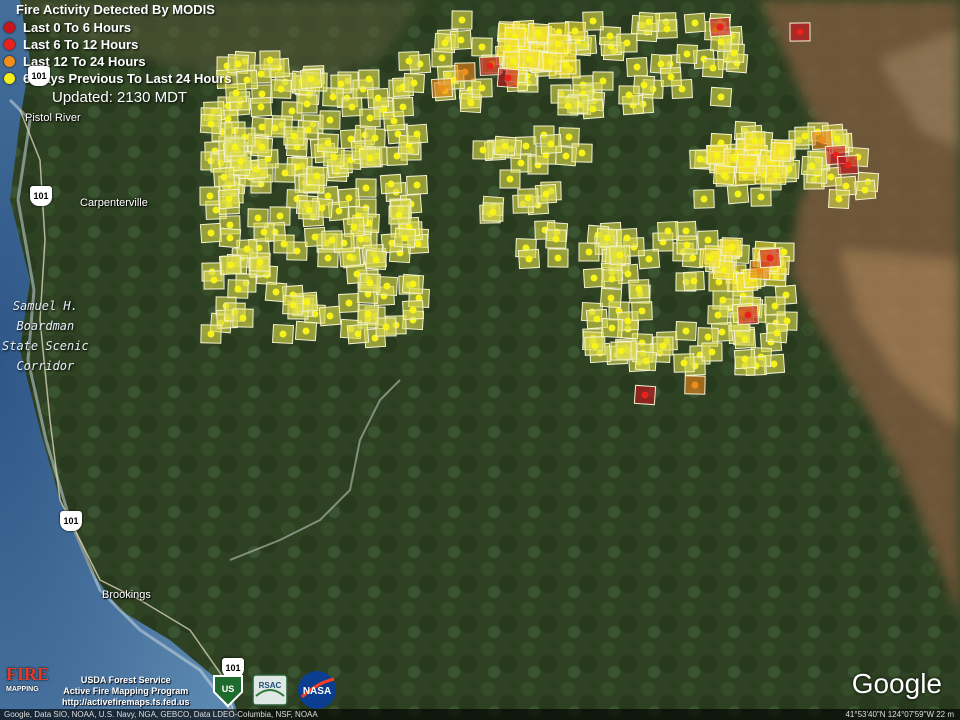 Image resolution: width=960 pixels, height=720 pixels. I want to click on svg-text: RSAC, so click(270, 685).